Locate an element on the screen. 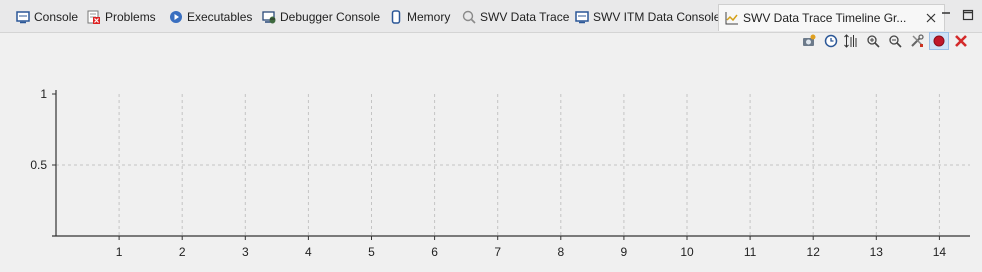 The width and height of the screenshot is (982, 272). tab-executables: Executables is located at coordinates (210, 17).